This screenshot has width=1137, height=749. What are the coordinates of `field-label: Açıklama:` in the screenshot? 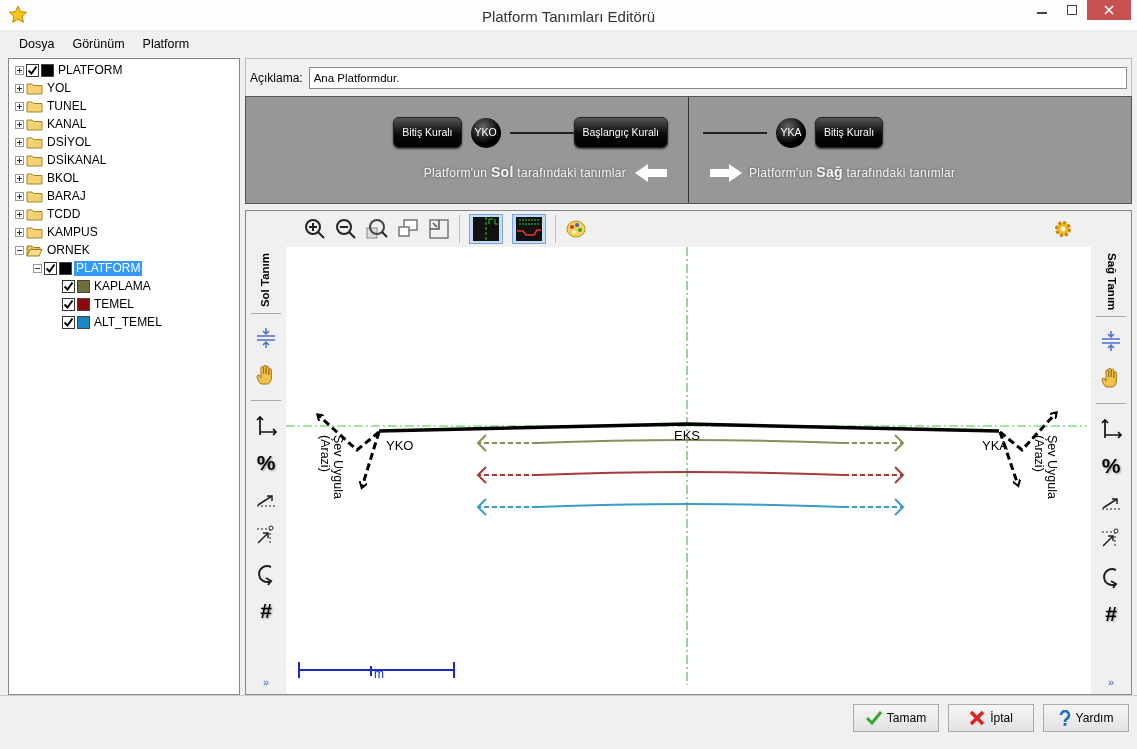 It's located at (276, 78).